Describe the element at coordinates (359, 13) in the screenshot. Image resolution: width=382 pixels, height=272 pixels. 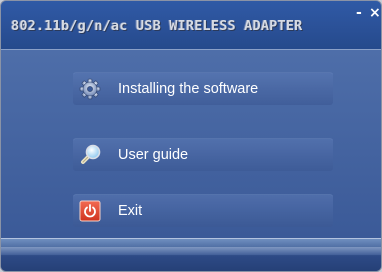
I see `minimize-button: -` at that location.